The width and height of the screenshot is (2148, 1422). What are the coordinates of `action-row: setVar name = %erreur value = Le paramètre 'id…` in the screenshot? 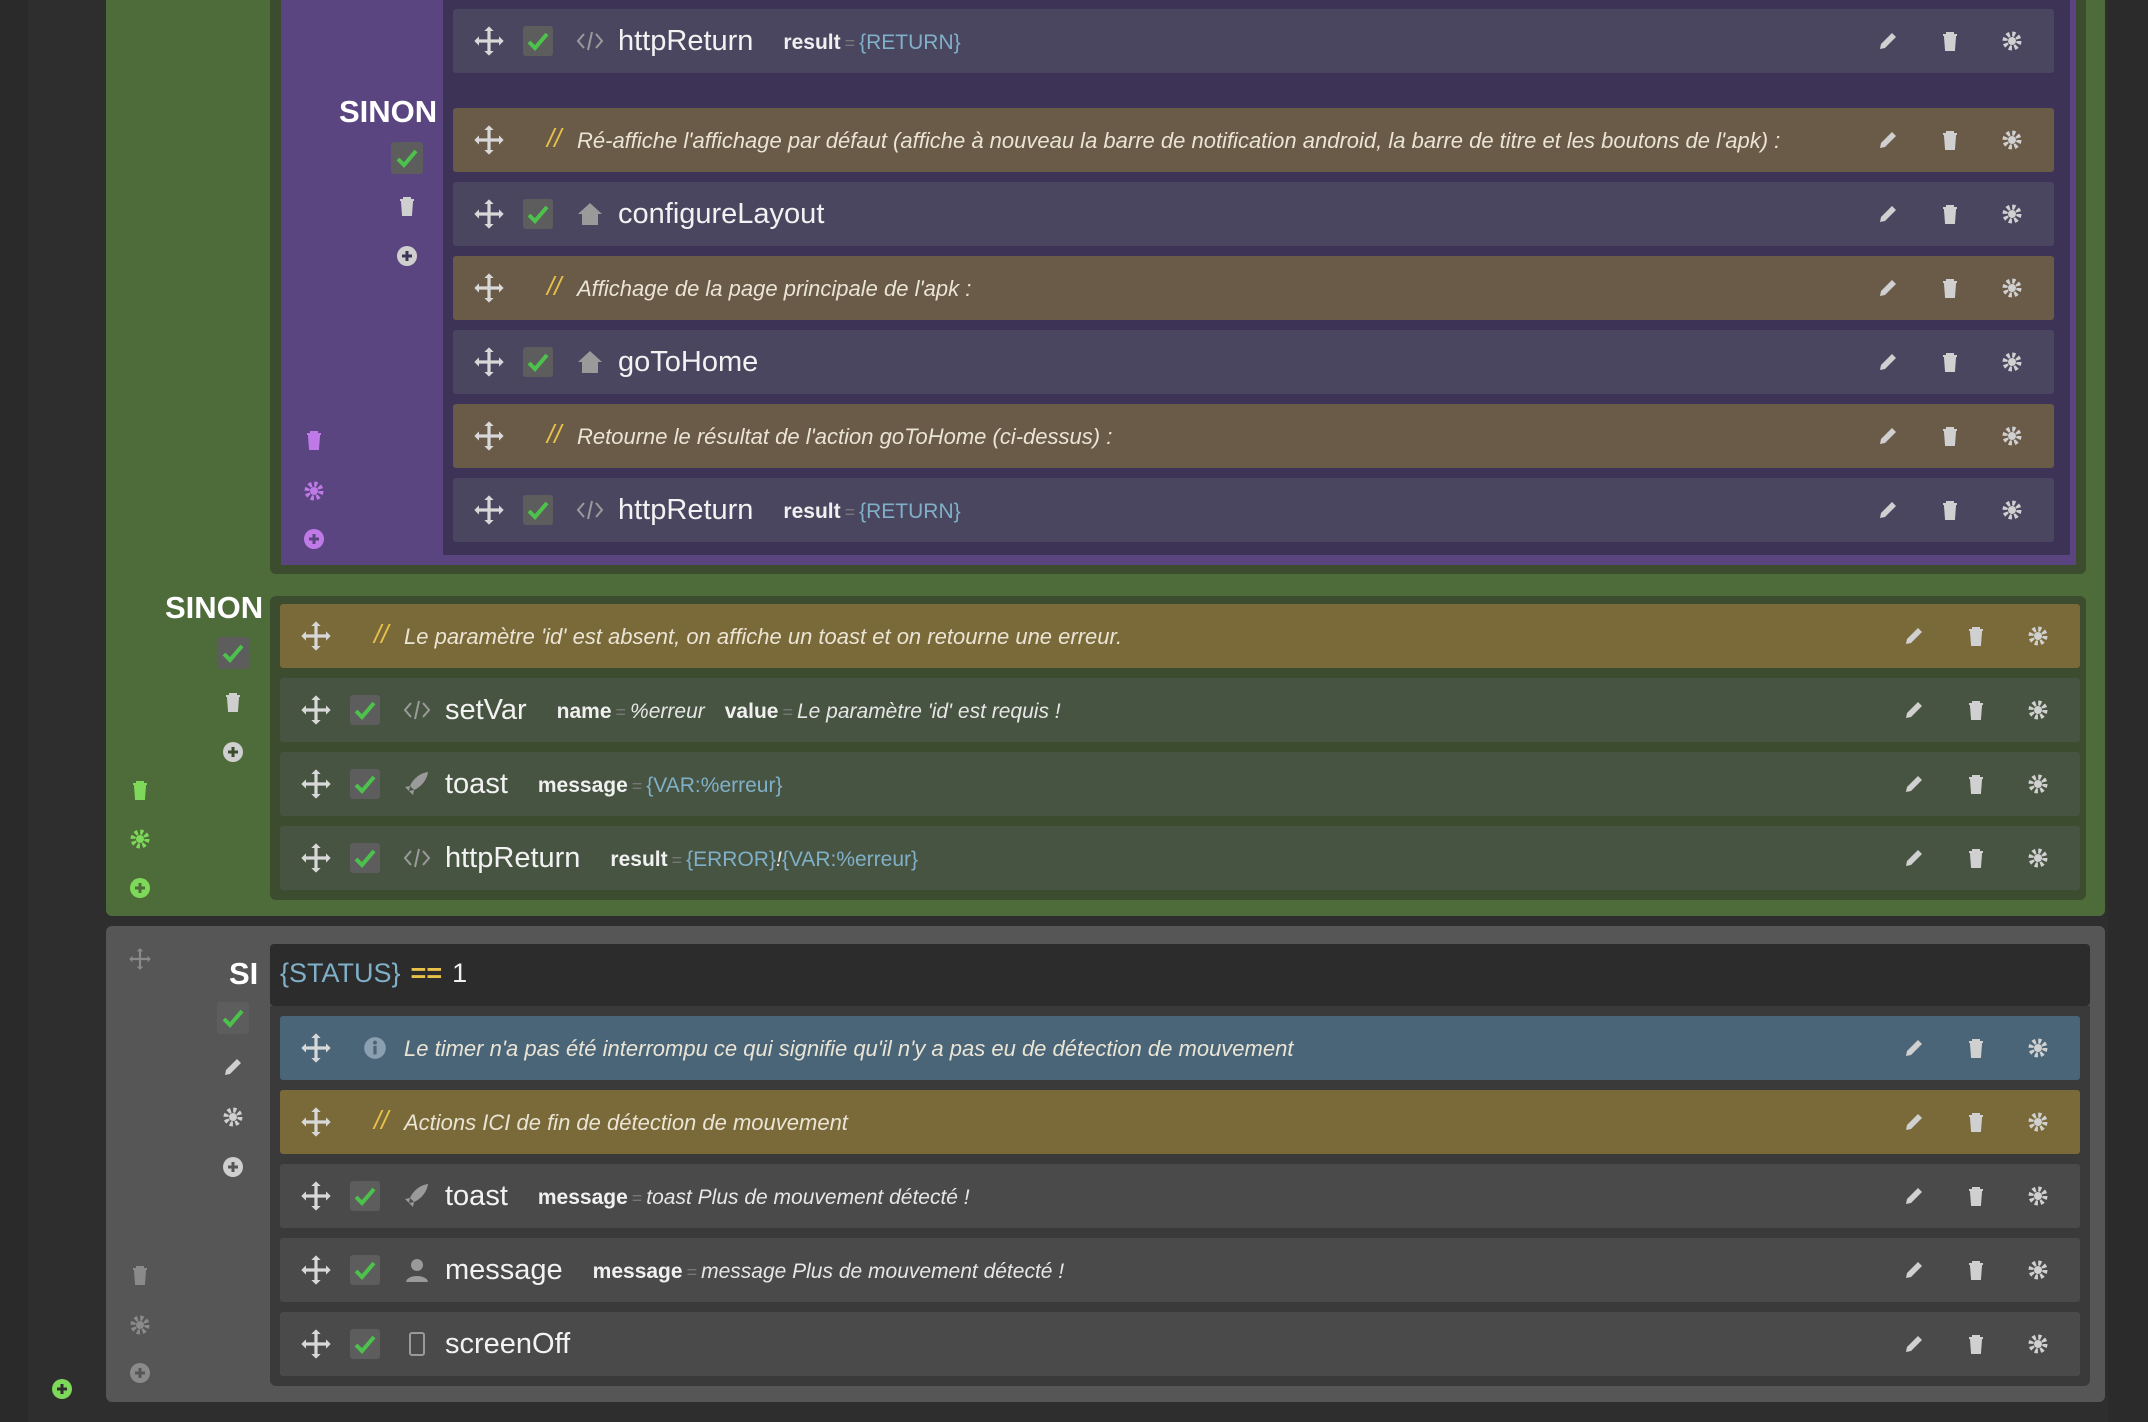 It's located at (1180, 710).